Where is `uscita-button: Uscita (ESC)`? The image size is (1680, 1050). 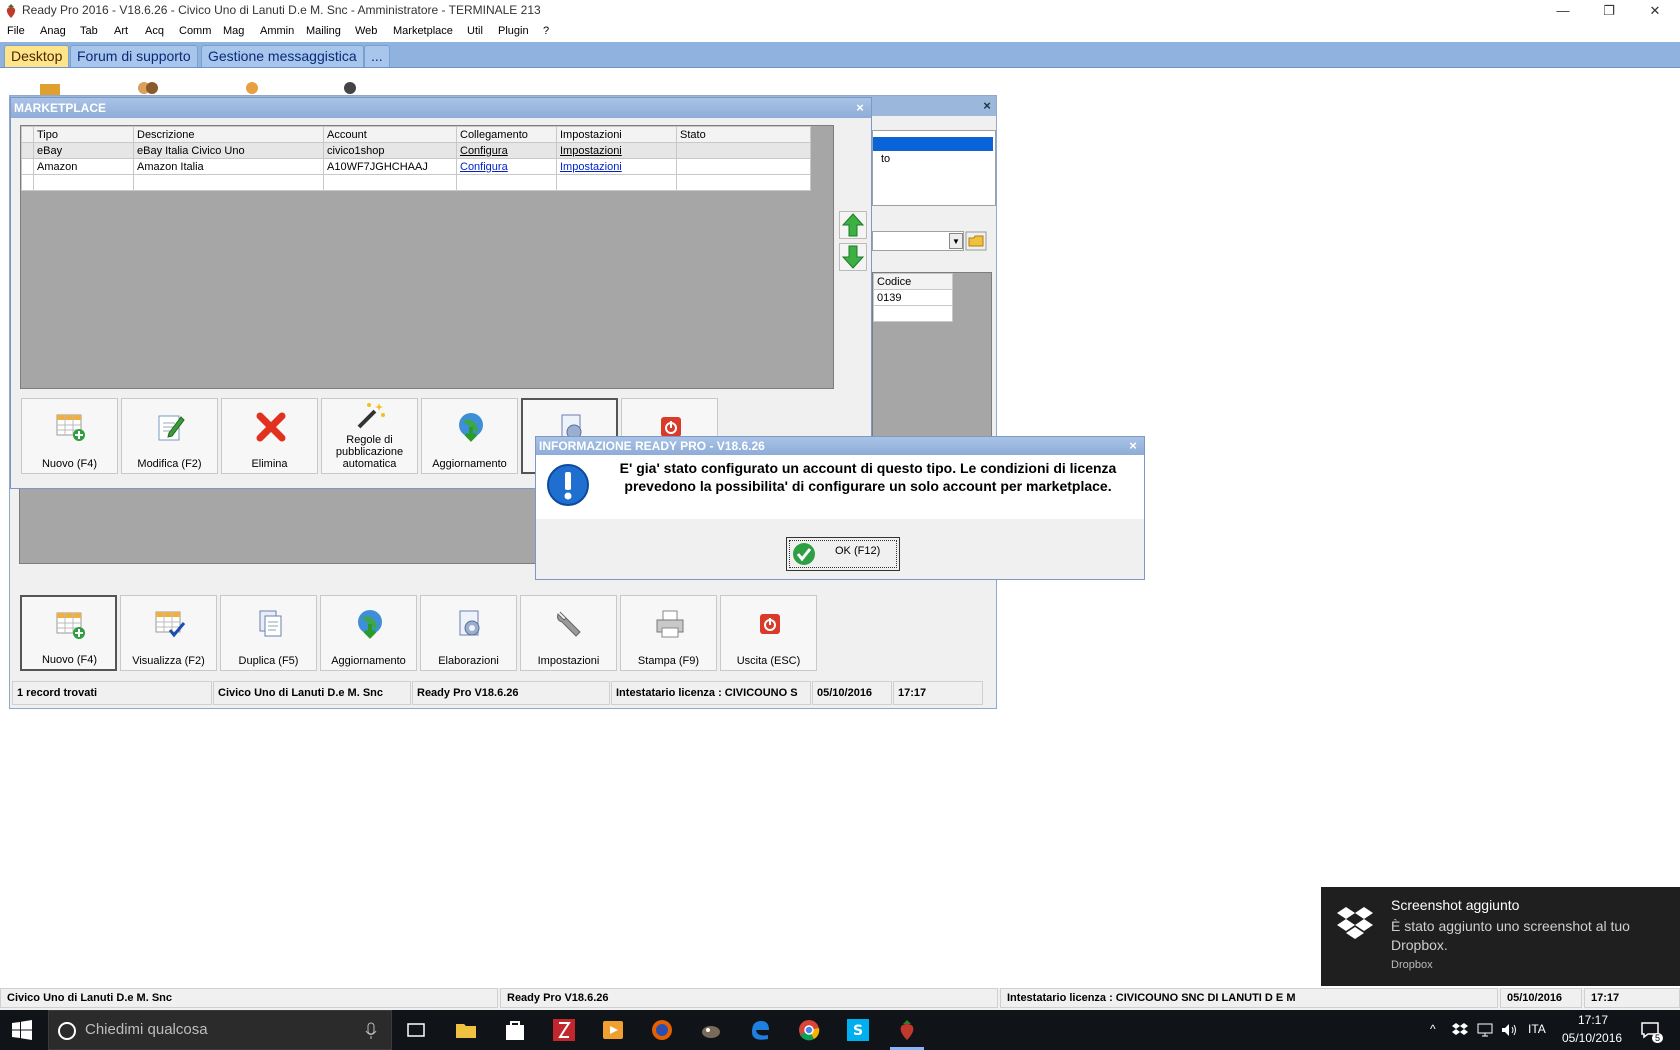 uscita-button: Uscita (ESC) is located at coordinates (768, 633).